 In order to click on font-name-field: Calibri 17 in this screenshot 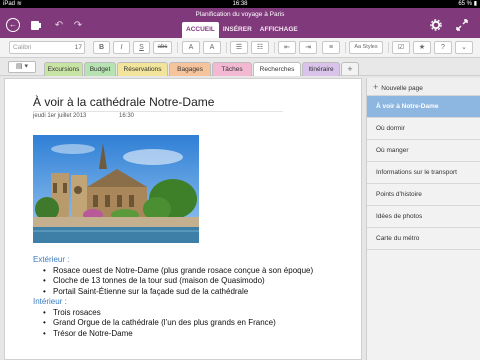, I will do `click(47, 47)`.